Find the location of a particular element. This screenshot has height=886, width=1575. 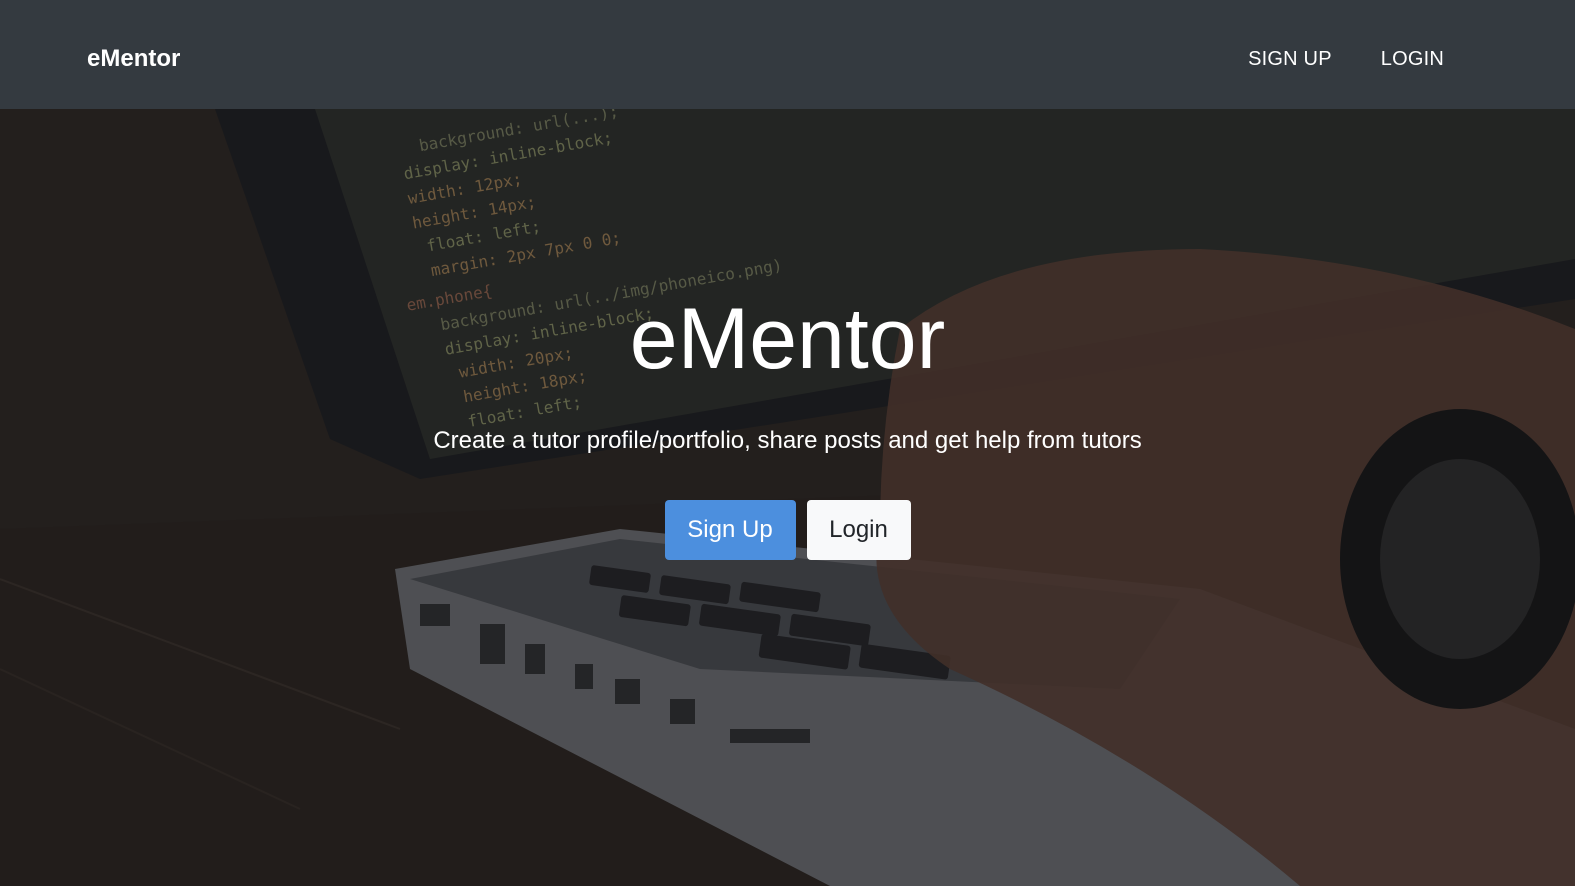

nav-links: SIGN UP LOGIN is located at coordinates (1346, 59).